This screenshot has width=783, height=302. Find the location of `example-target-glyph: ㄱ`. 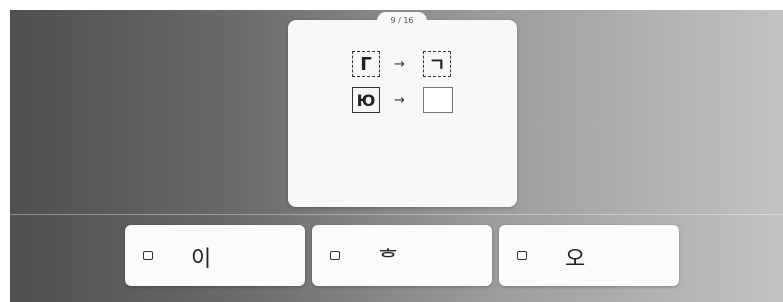

example-target-glyph: ㄱ is located at coordinates (437, 64).